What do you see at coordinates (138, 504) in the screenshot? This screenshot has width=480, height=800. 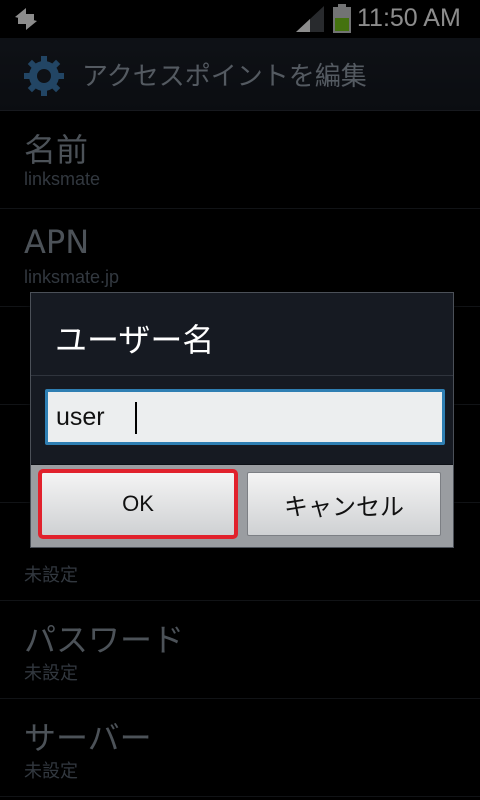 I see `ok-button: OK` at bounding box center [138, 504].